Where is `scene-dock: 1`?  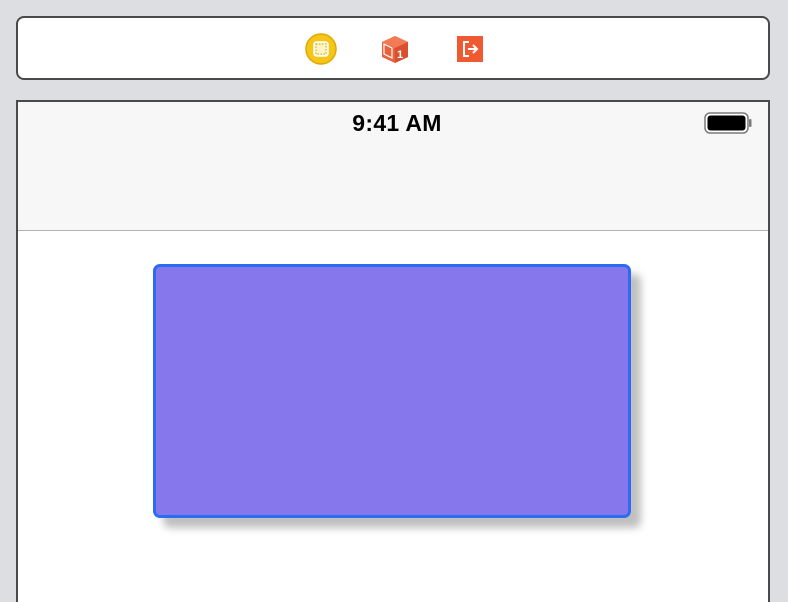
scene-dock: 1 is located at coordinates (393, 48).